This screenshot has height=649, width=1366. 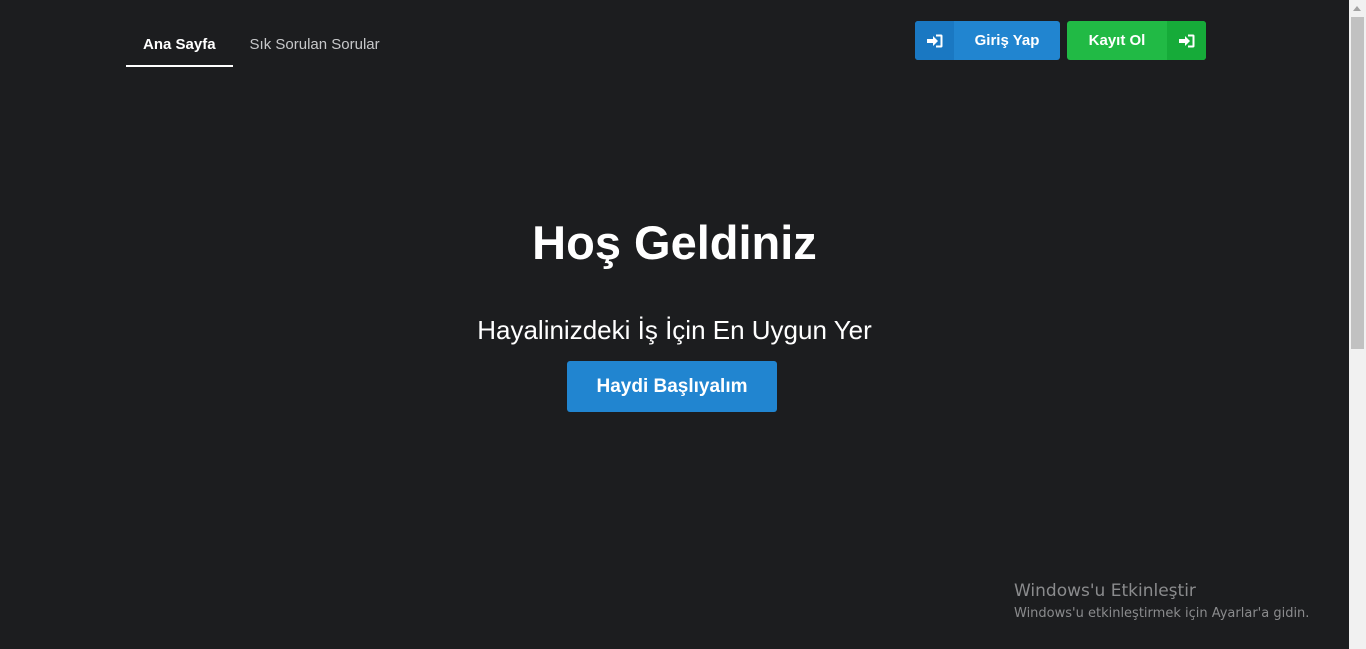 I want to click on hero-title: Hoş Geldiniz, so click(x=674, y=242).